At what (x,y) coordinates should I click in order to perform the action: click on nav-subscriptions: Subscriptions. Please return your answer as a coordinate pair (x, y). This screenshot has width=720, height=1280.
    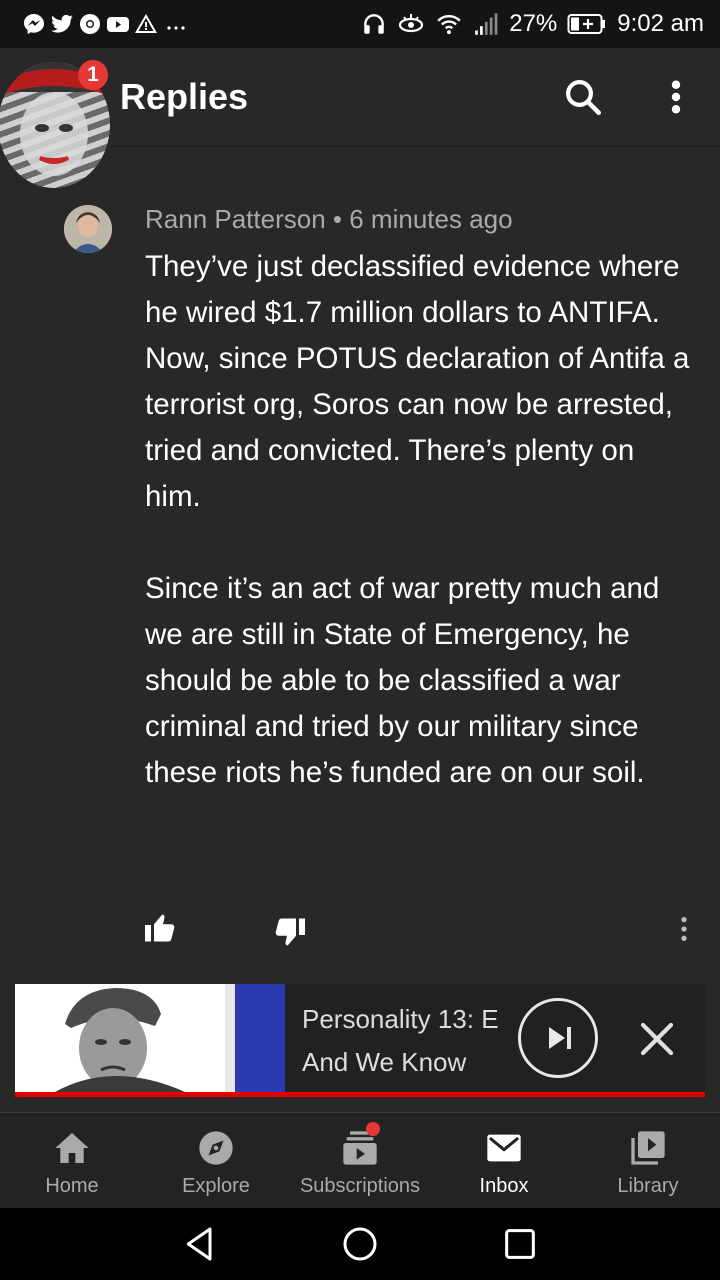
    Looking at the image, I should click on (360, 1160).